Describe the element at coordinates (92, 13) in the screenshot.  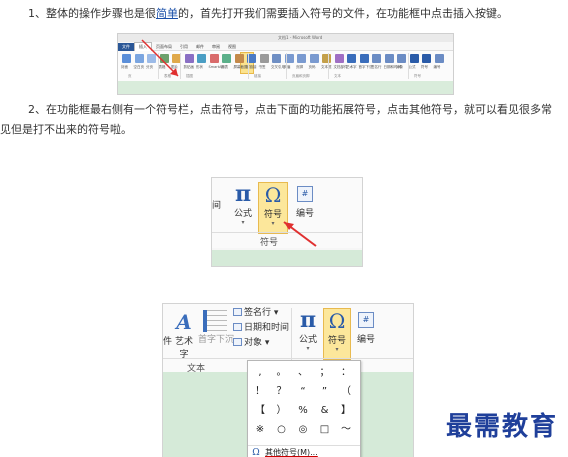
I see `paragraph-text: 1、整体的操作步骤也是很` at that location.